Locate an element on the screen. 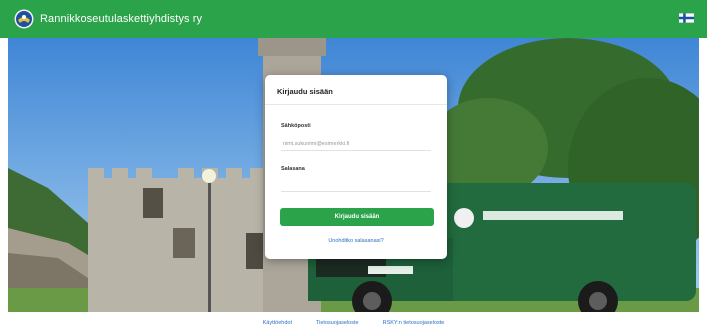  top-bar: Rannikkoseutulaskettiyhdistys ry is located at coordinates (353, 19).